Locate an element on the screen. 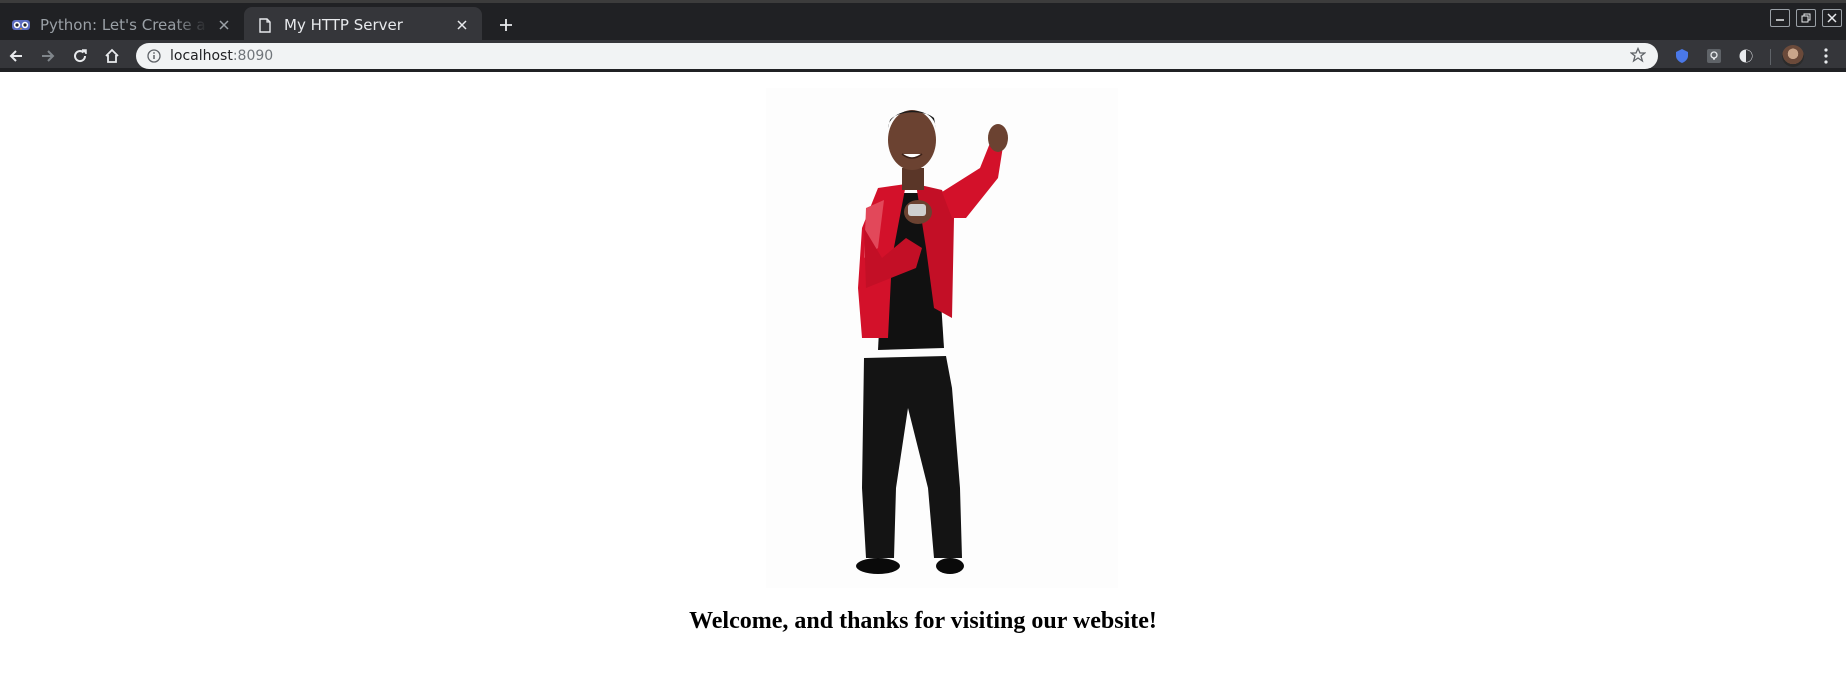 Image resolution: width=1846 pixels, height=673 pixels. menu-button is located at coordinates (1826, 56).